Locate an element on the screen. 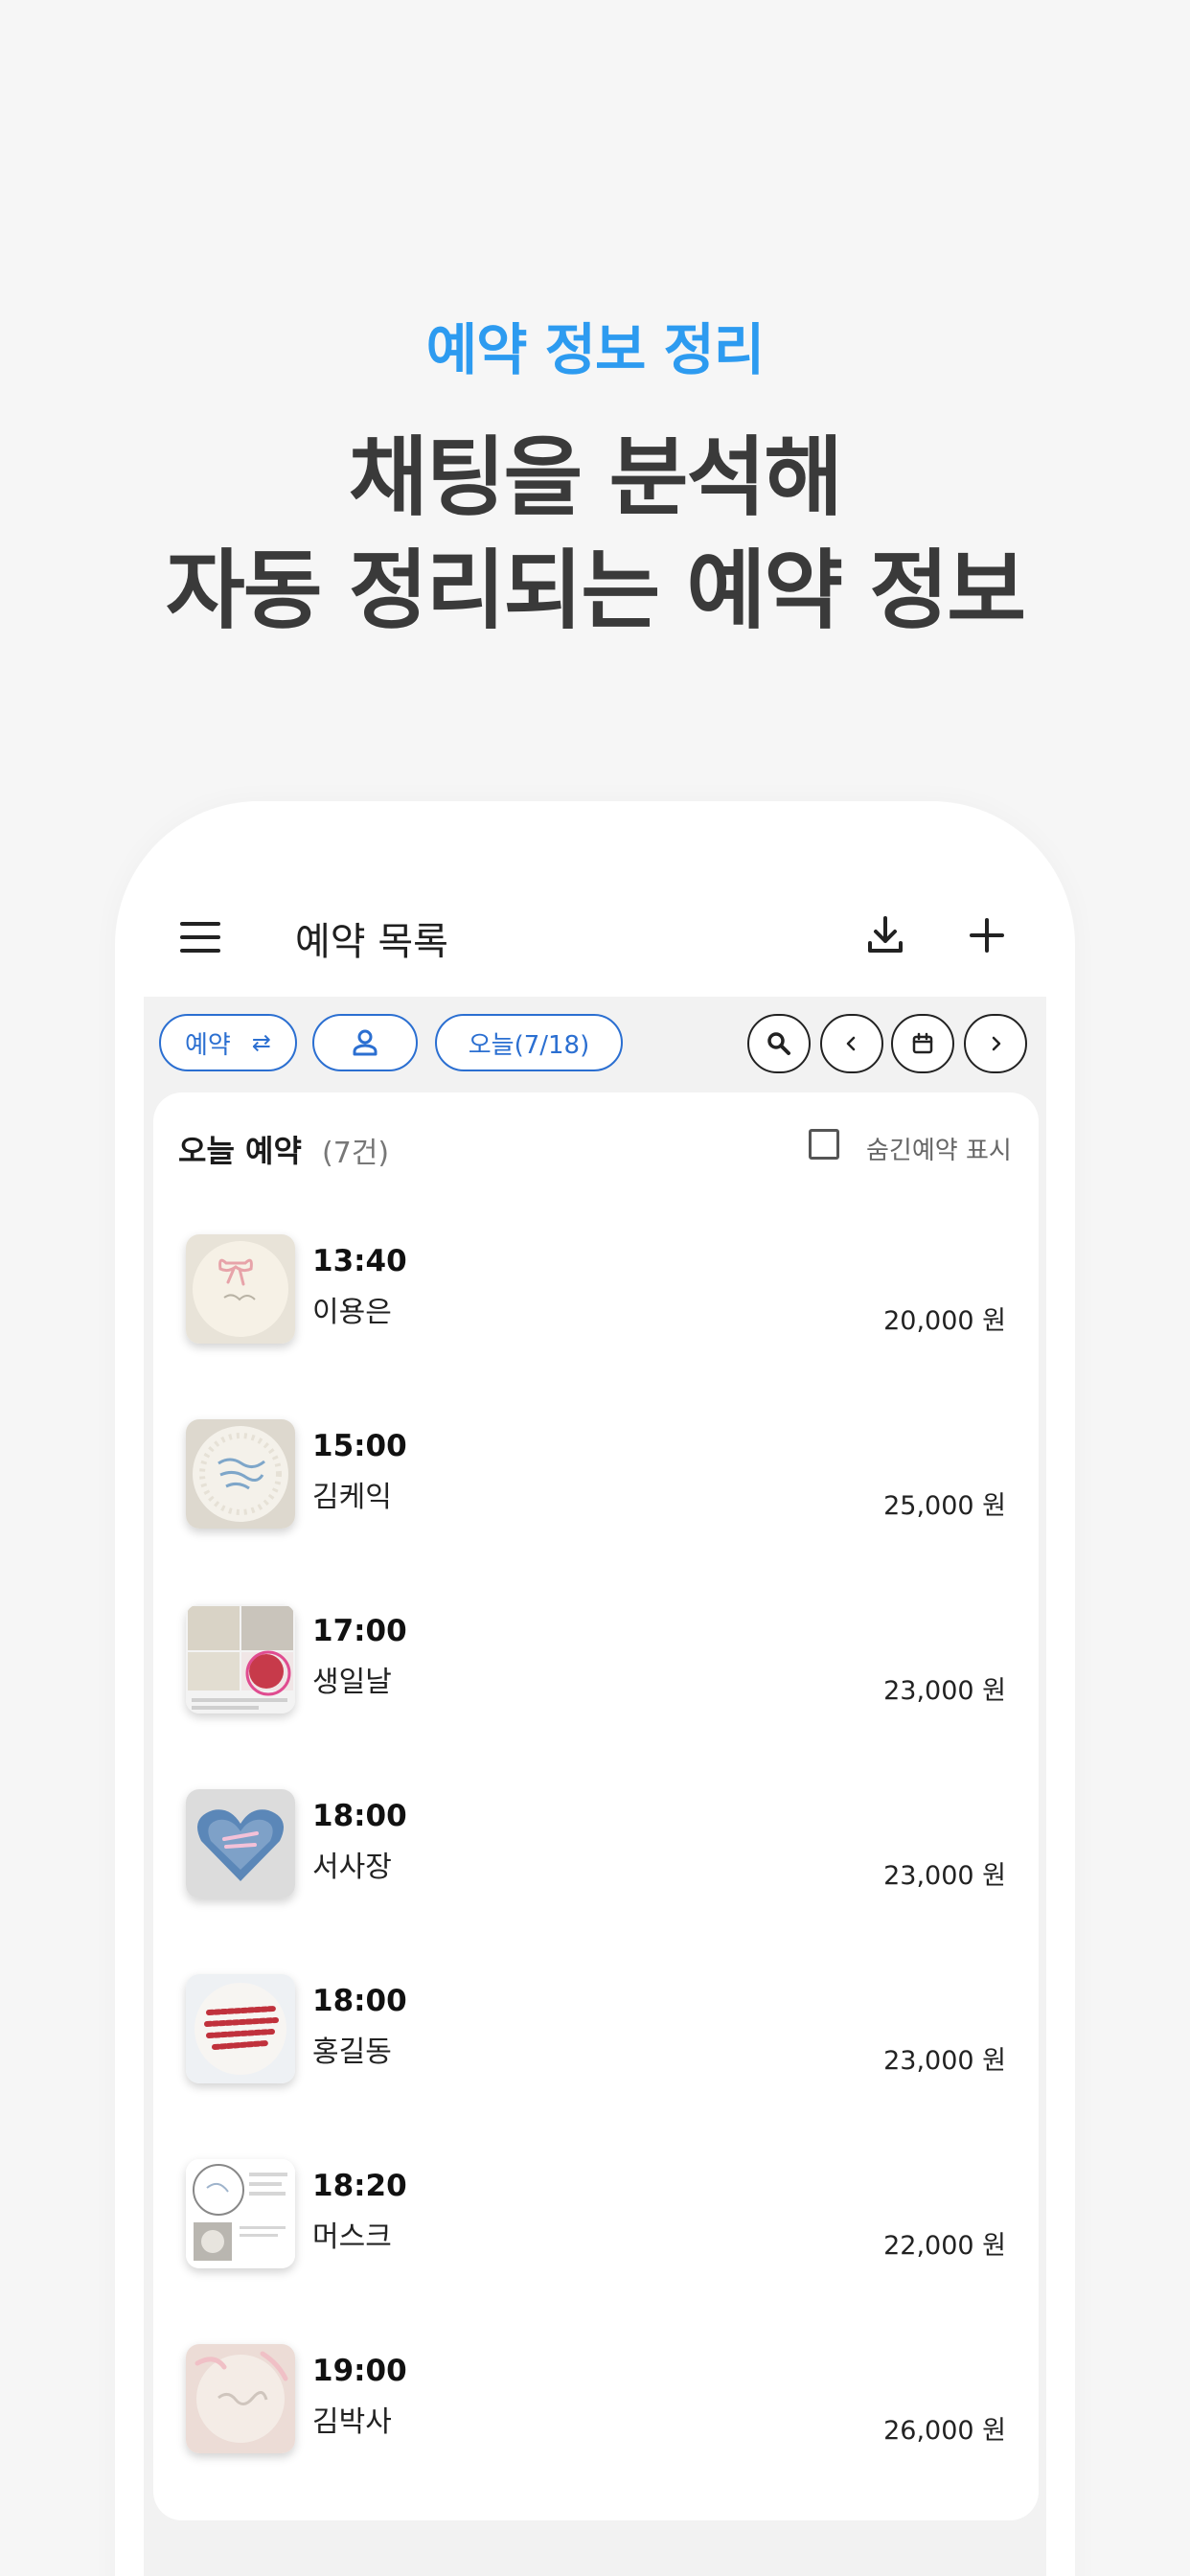  reservation-row: 19:00 김박사 26,000 원 is located at coordinates (596, 2416).